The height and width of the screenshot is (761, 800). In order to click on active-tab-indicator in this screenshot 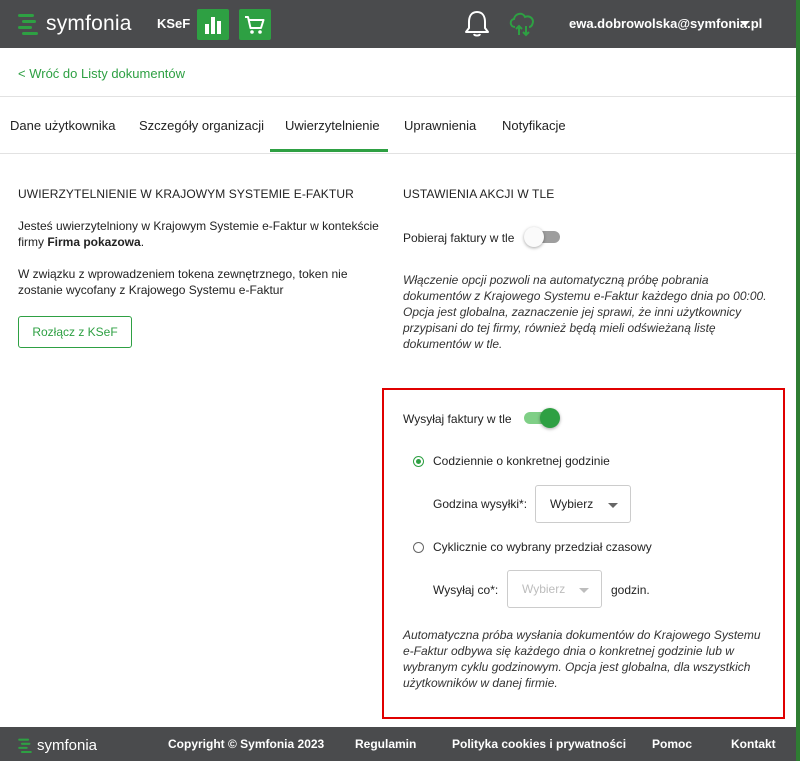, I will do `click(329, 150)`.